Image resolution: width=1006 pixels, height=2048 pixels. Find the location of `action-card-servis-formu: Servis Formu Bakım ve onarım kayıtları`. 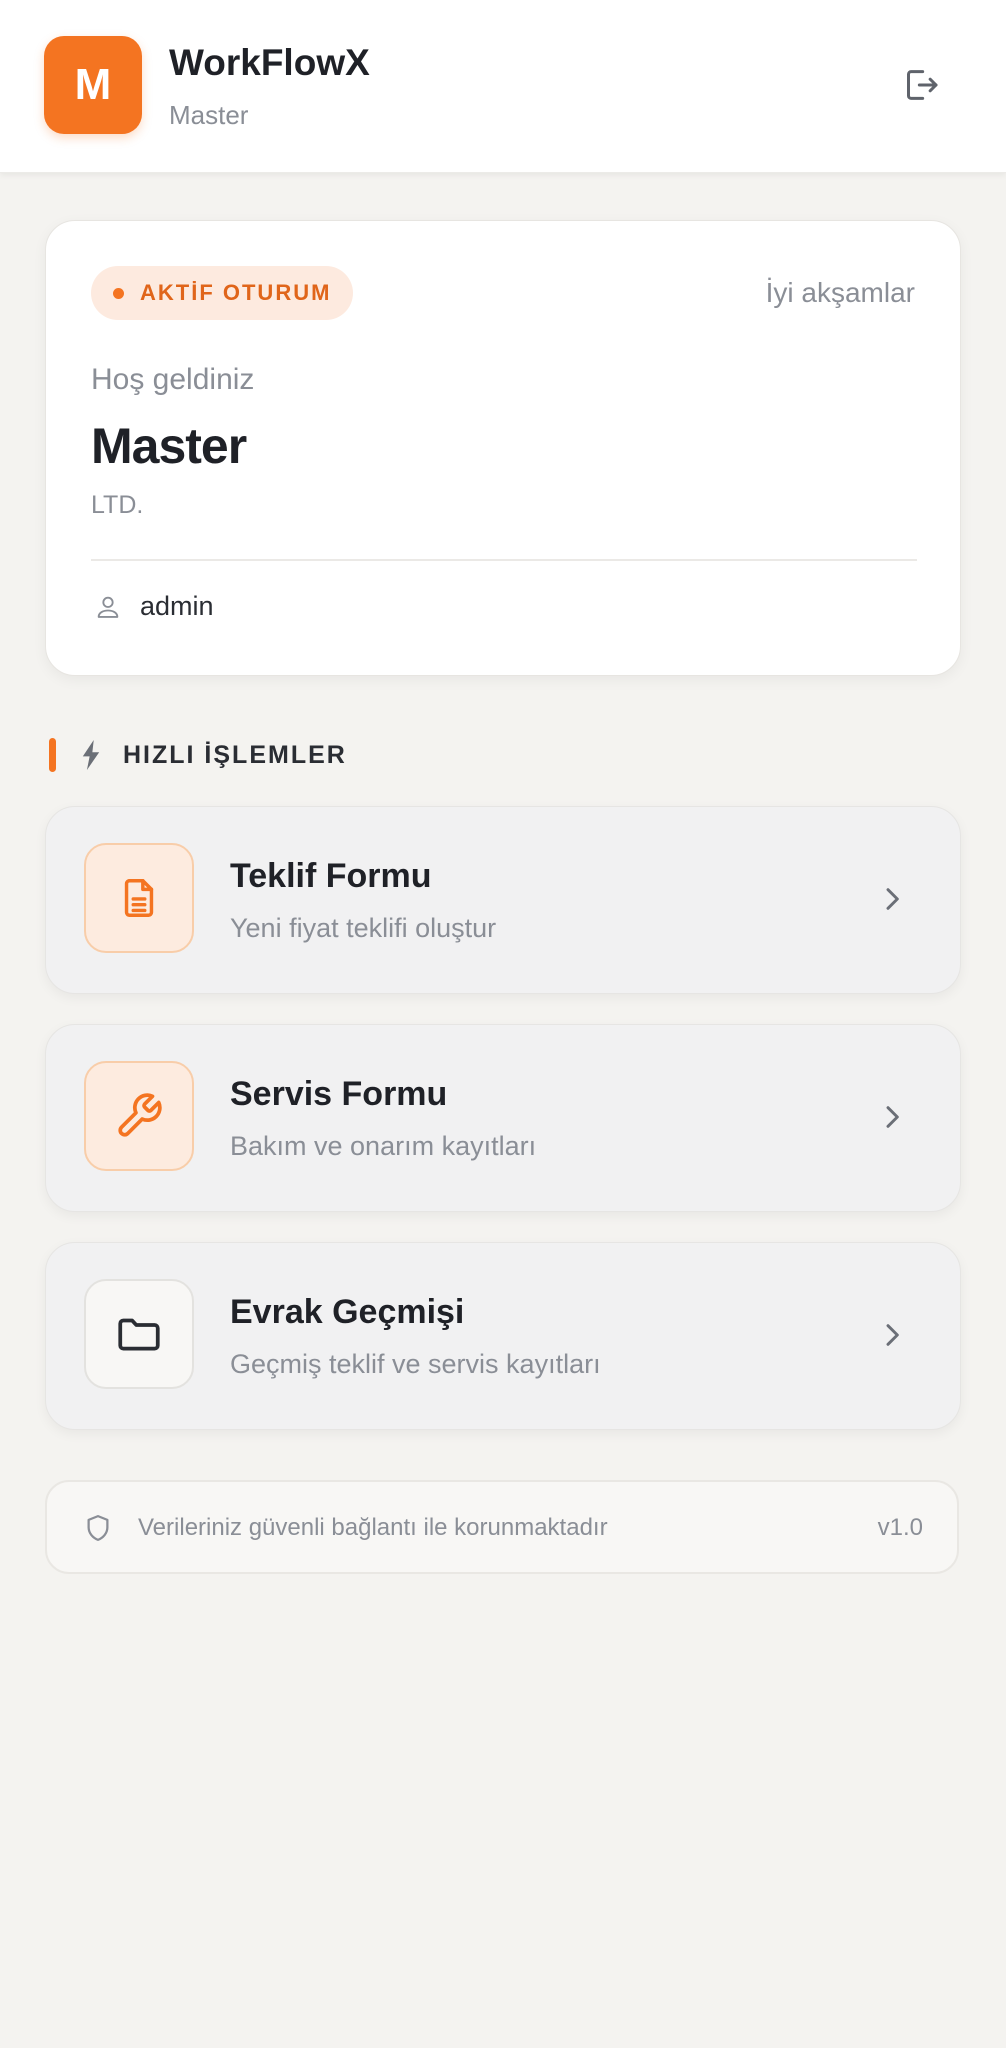

action-card-servis-formu: Servis Formu Bakım ve onarım kayıtları is located at coordinates (503, 1118).